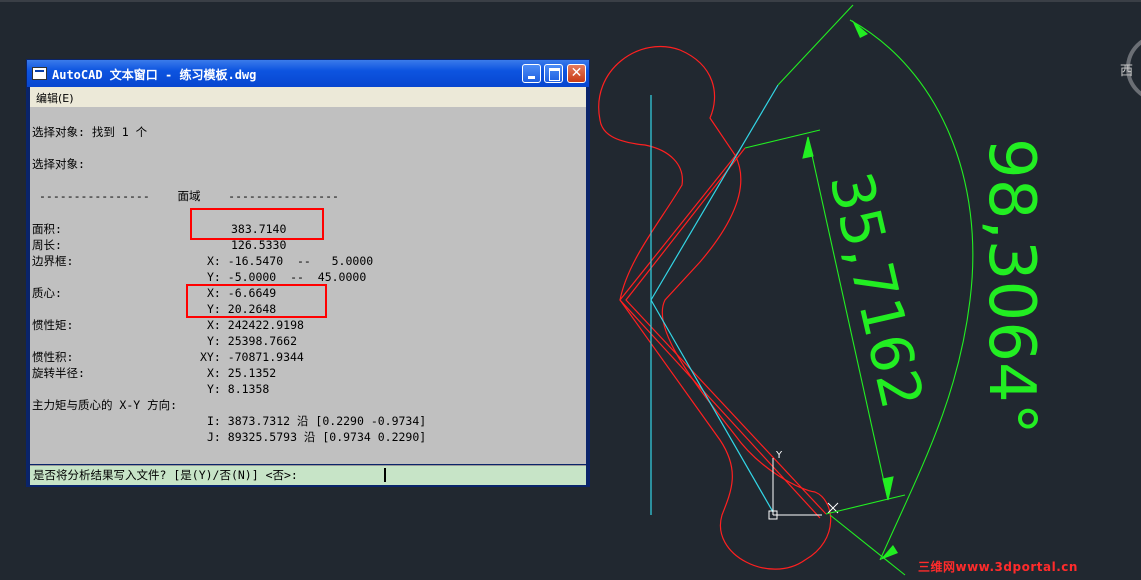  I want to click on poi-label: 惯性积:, so click(53, 357).